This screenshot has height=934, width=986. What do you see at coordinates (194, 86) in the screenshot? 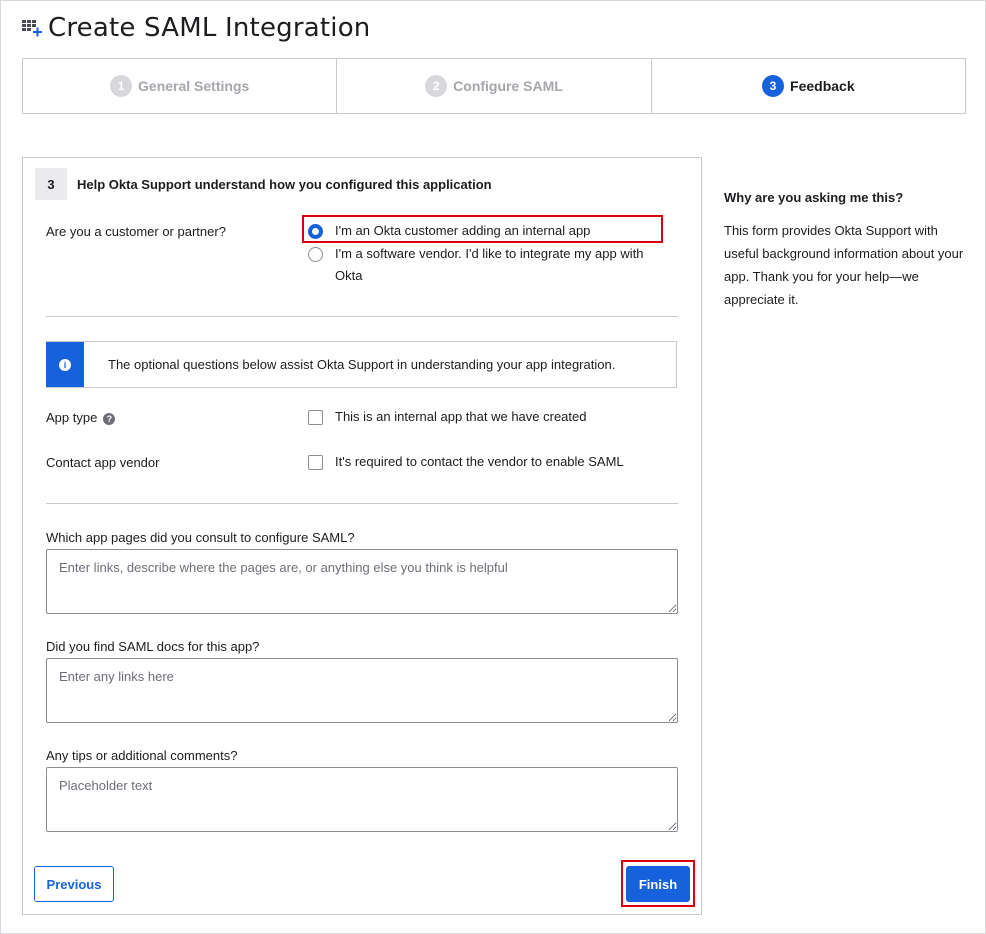
I see `step-label: General Settings` at bounding box center [194, 86].